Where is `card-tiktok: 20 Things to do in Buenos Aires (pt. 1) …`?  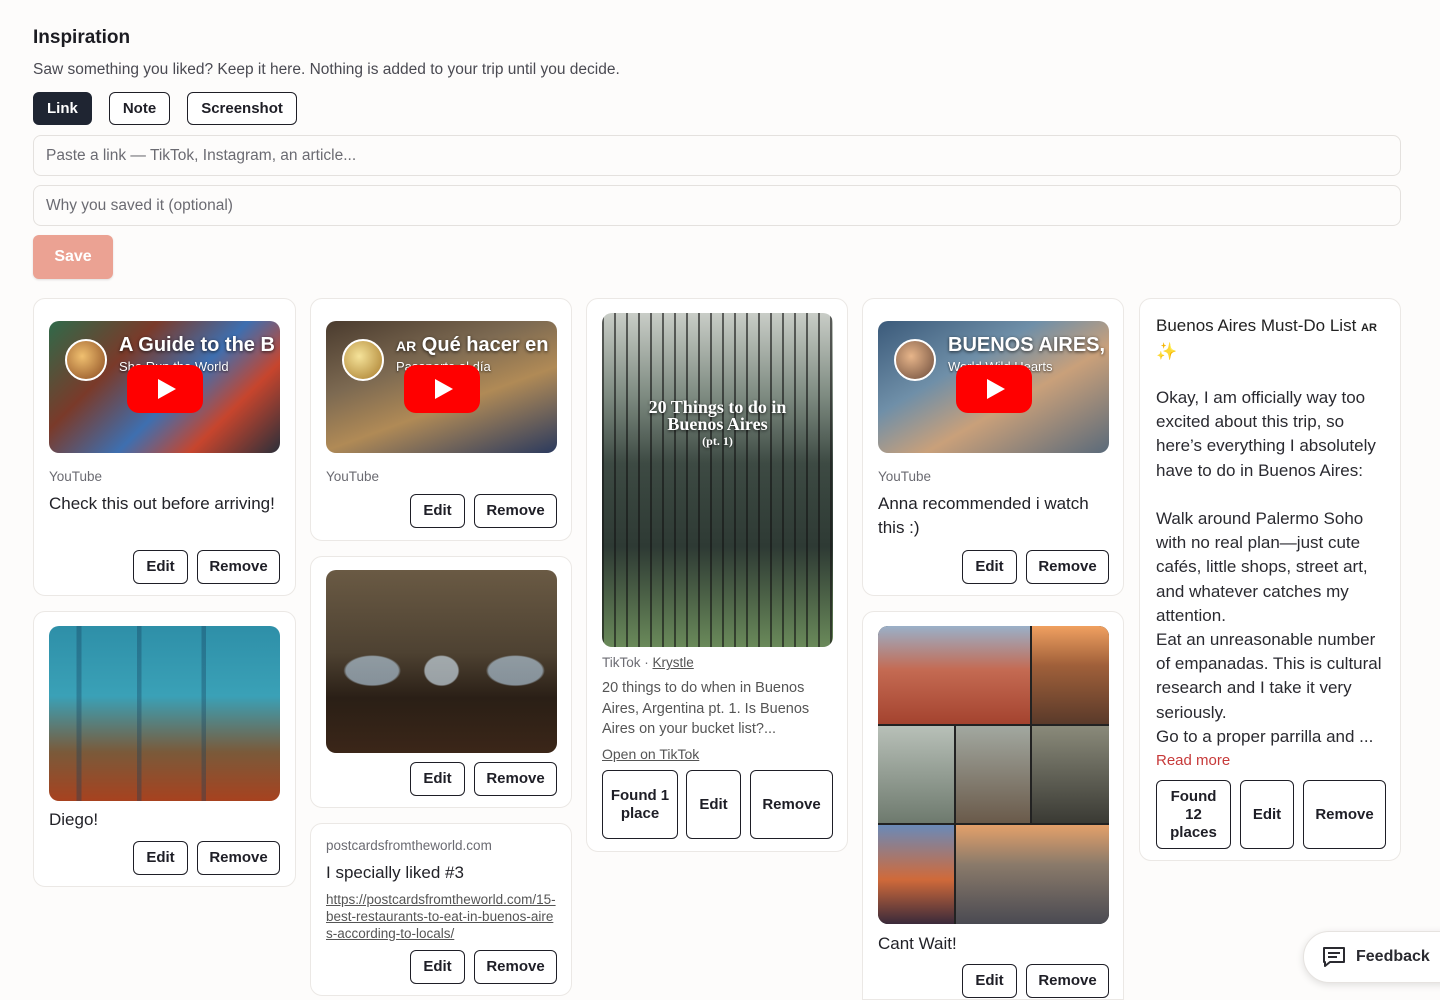 card-tiktok: 20 Things to do in Buenos Aires (pt. 1) … is located at coordinates (717, 575).